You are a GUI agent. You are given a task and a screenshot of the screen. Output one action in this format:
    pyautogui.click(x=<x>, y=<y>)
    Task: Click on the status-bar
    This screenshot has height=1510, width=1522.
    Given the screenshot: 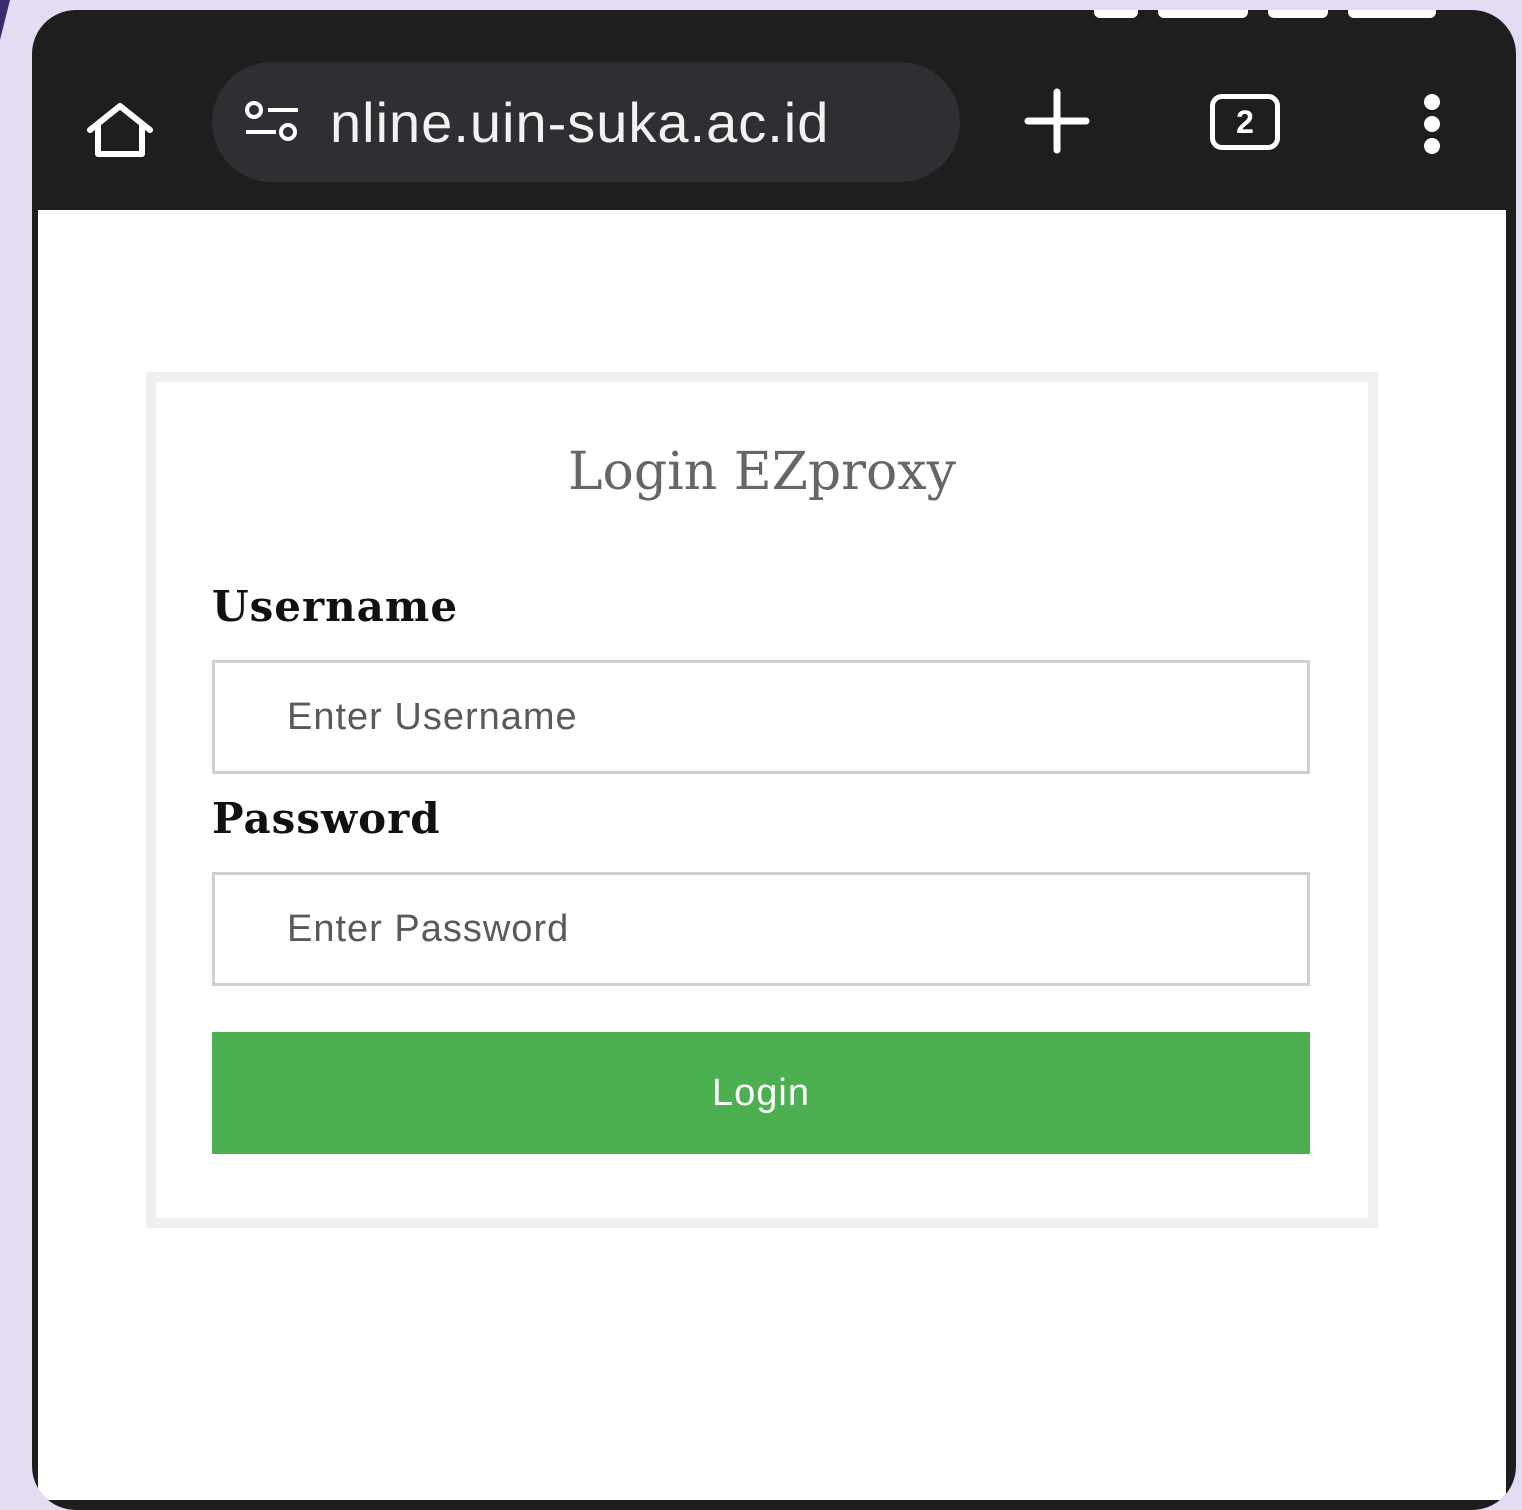 What is the action you would take?
    pyautogui.click(x=774, y=22)
    